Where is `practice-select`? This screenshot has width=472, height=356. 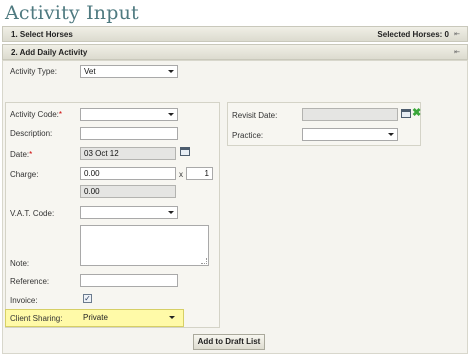 practice-select is located at coordinates (350, 134).